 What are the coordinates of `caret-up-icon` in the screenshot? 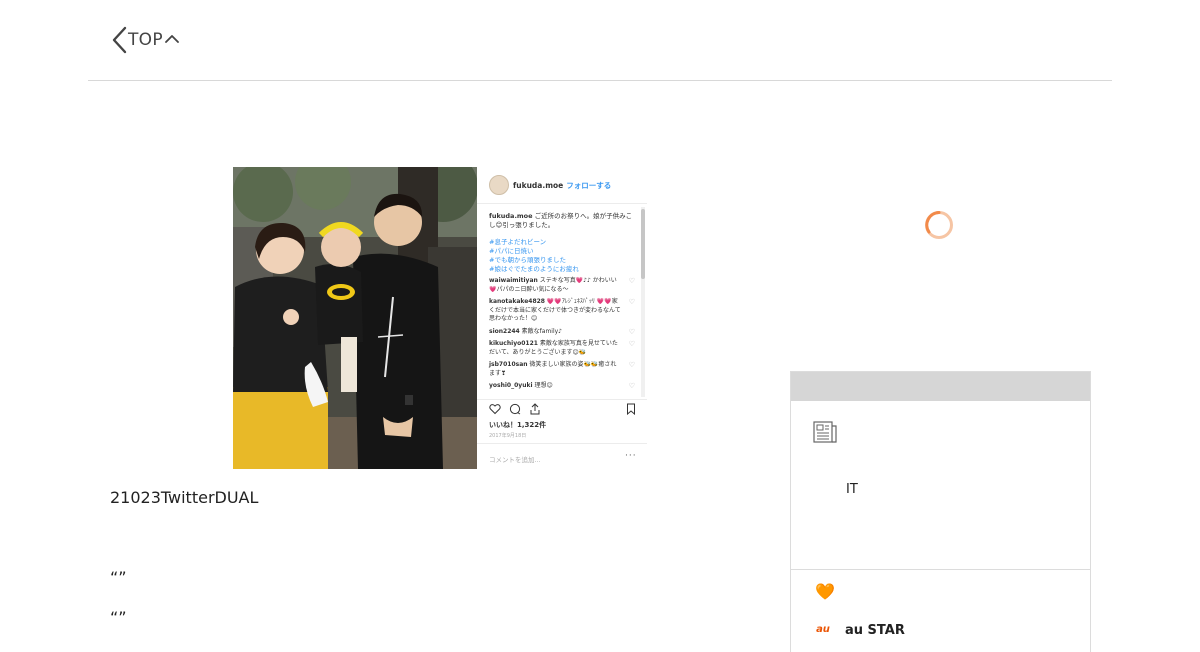 It's located at (172, 39).